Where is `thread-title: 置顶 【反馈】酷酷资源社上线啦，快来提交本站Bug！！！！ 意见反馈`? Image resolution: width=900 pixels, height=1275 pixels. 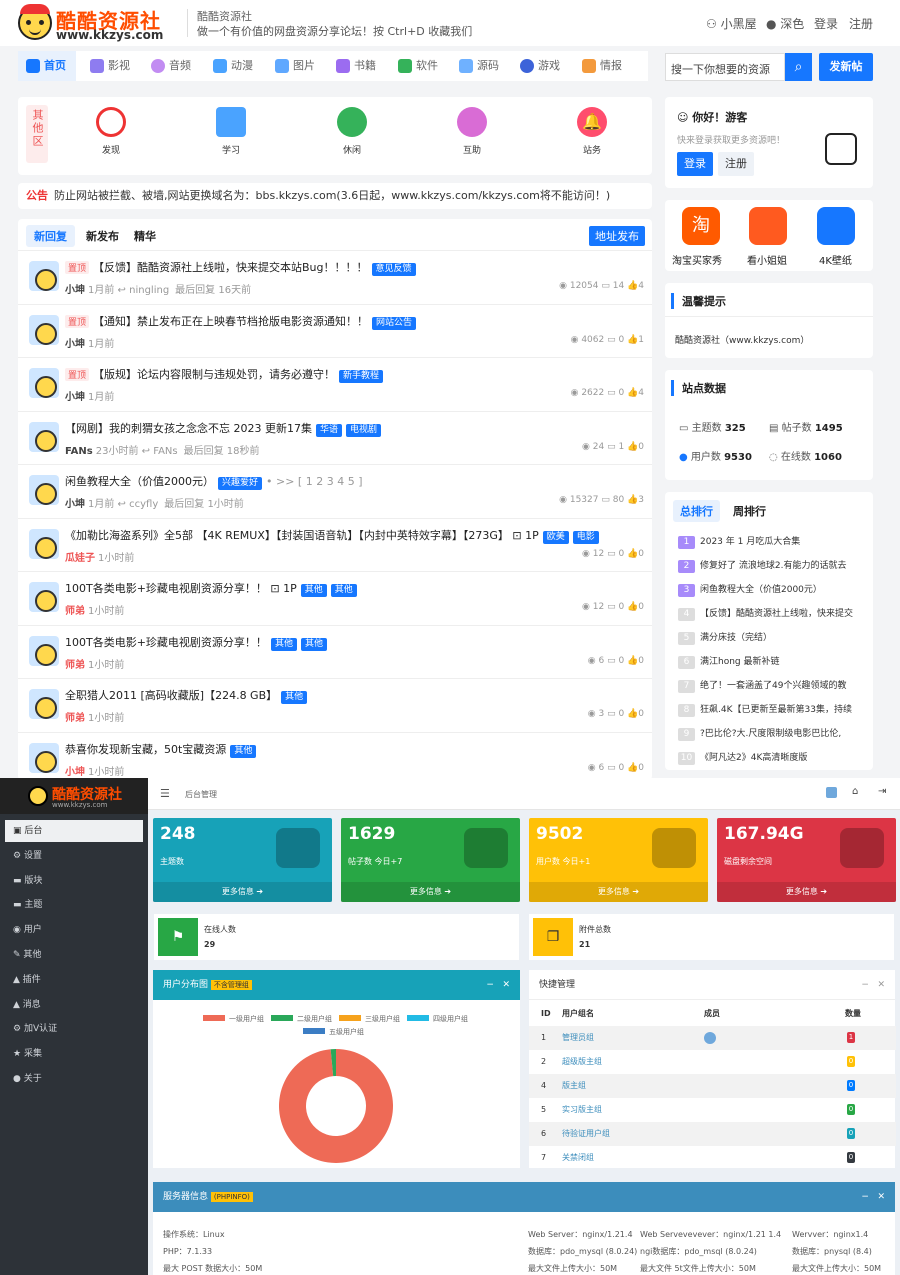 thread-title: 置顶 【反馈】酷酷资源社上线啦，快来提交本站Bug！！！！ 意见反馈 is located at coordinates (240, 267).